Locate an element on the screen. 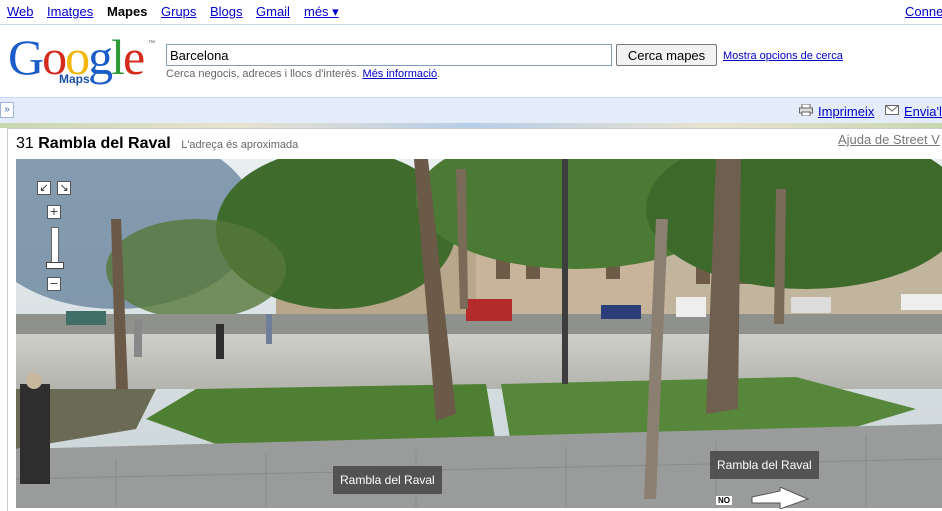 This screenshot has height=511, width=942. send-link: Envia'l is located at coordinates (923, 111).